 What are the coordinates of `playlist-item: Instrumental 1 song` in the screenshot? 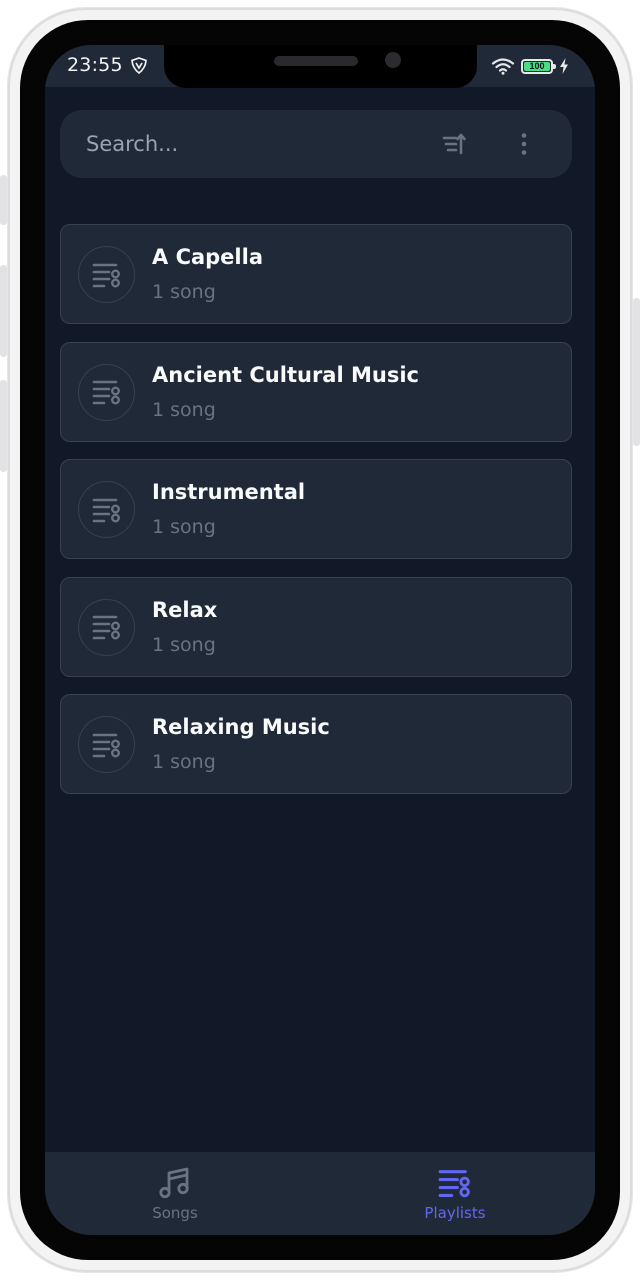 It's located at (316, 509).